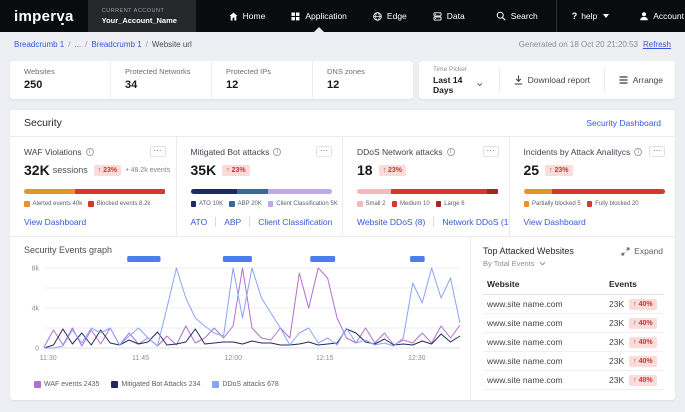 The image size is (685, 412). Describe the element at coordinates (95, 204) in the screenshot. I see `bar-legend: Alerted events 40k Blocked events 8.2k` at that location.